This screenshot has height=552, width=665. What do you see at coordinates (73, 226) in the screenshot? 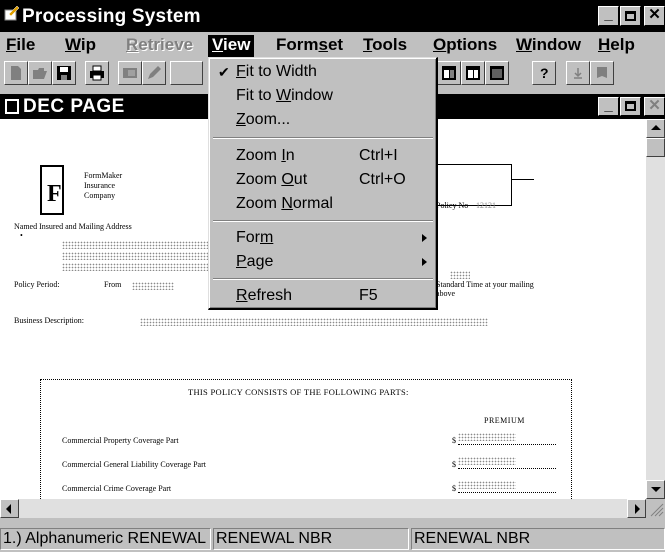
I see `named-insured-label: Named Insured and Mailing Address` at bounding box center [73, 226].